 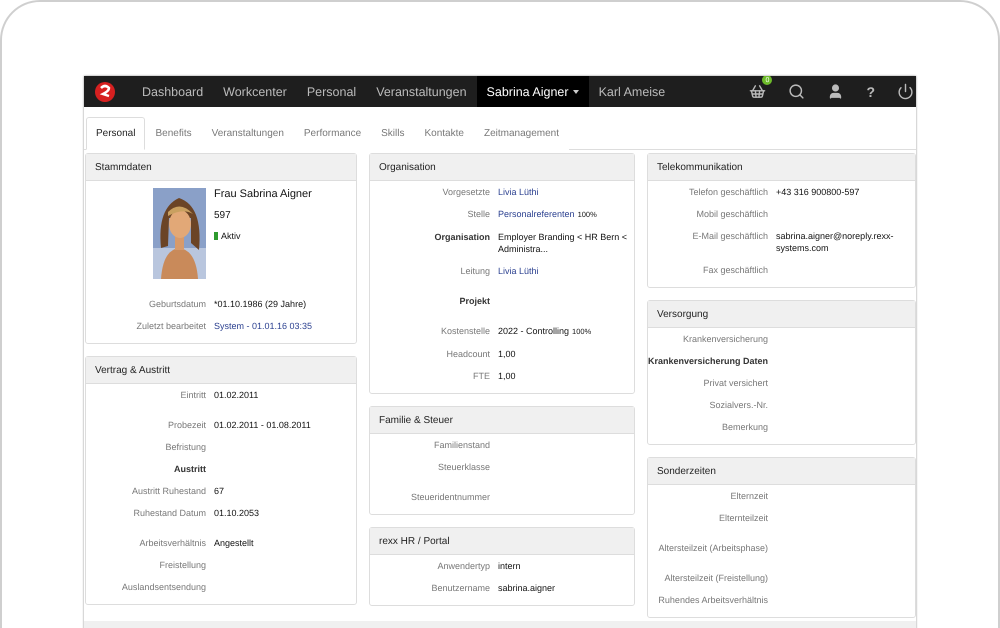 What do you see at coordinates (177, 304) in the screenshot?
I see `field-label: Geburtsdatum` at bounding box center [177, 304].